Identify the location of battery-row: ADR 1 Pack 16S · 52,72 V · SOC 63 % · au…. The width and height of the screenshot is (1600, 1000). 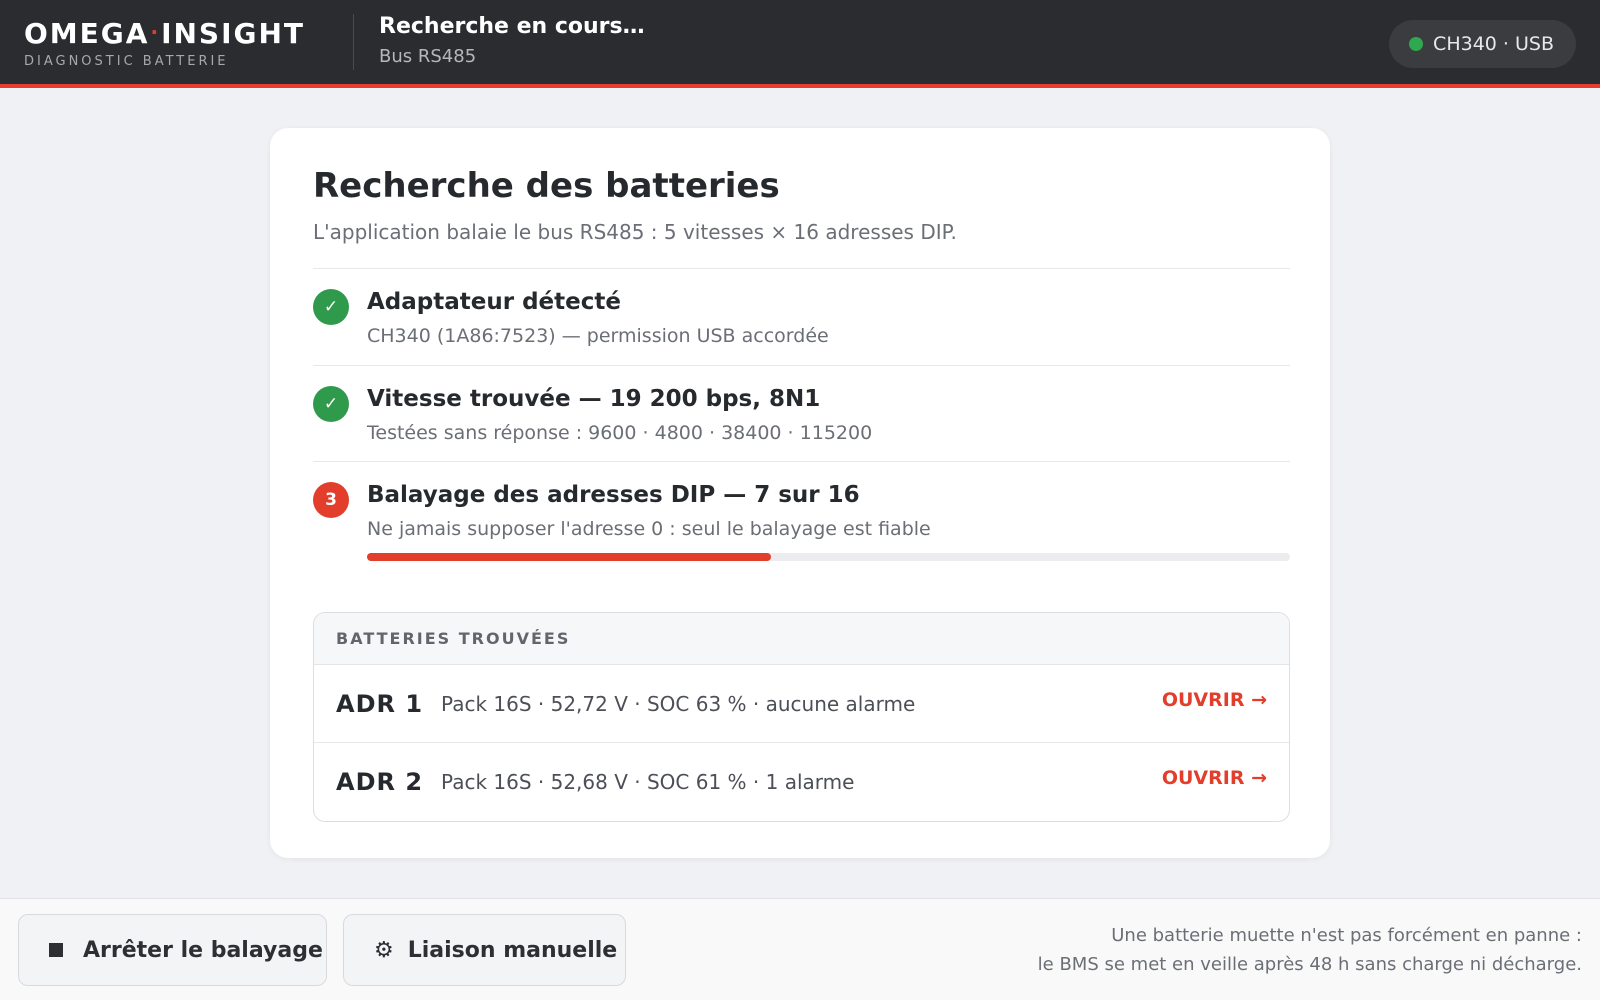
(801, 704).